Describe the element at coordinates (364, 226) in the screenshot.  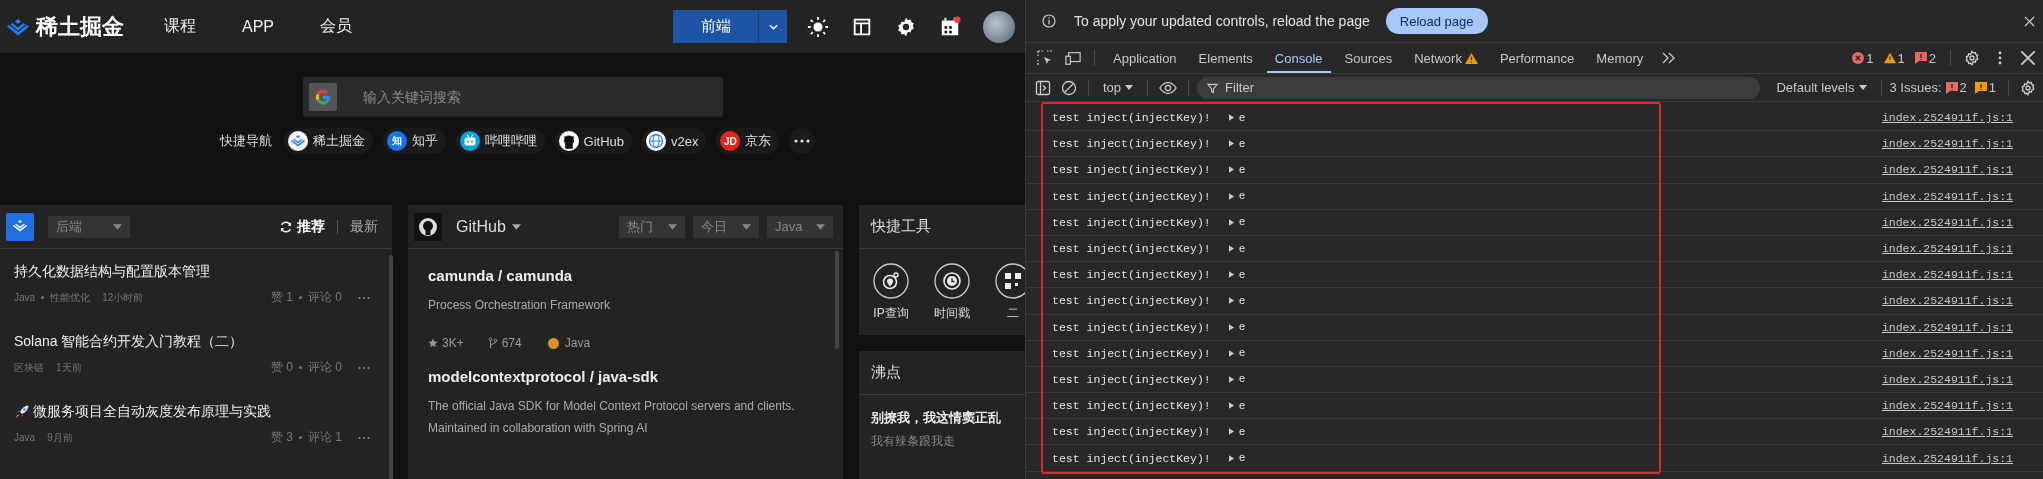
I see `feed-tab: 最新` at that location.